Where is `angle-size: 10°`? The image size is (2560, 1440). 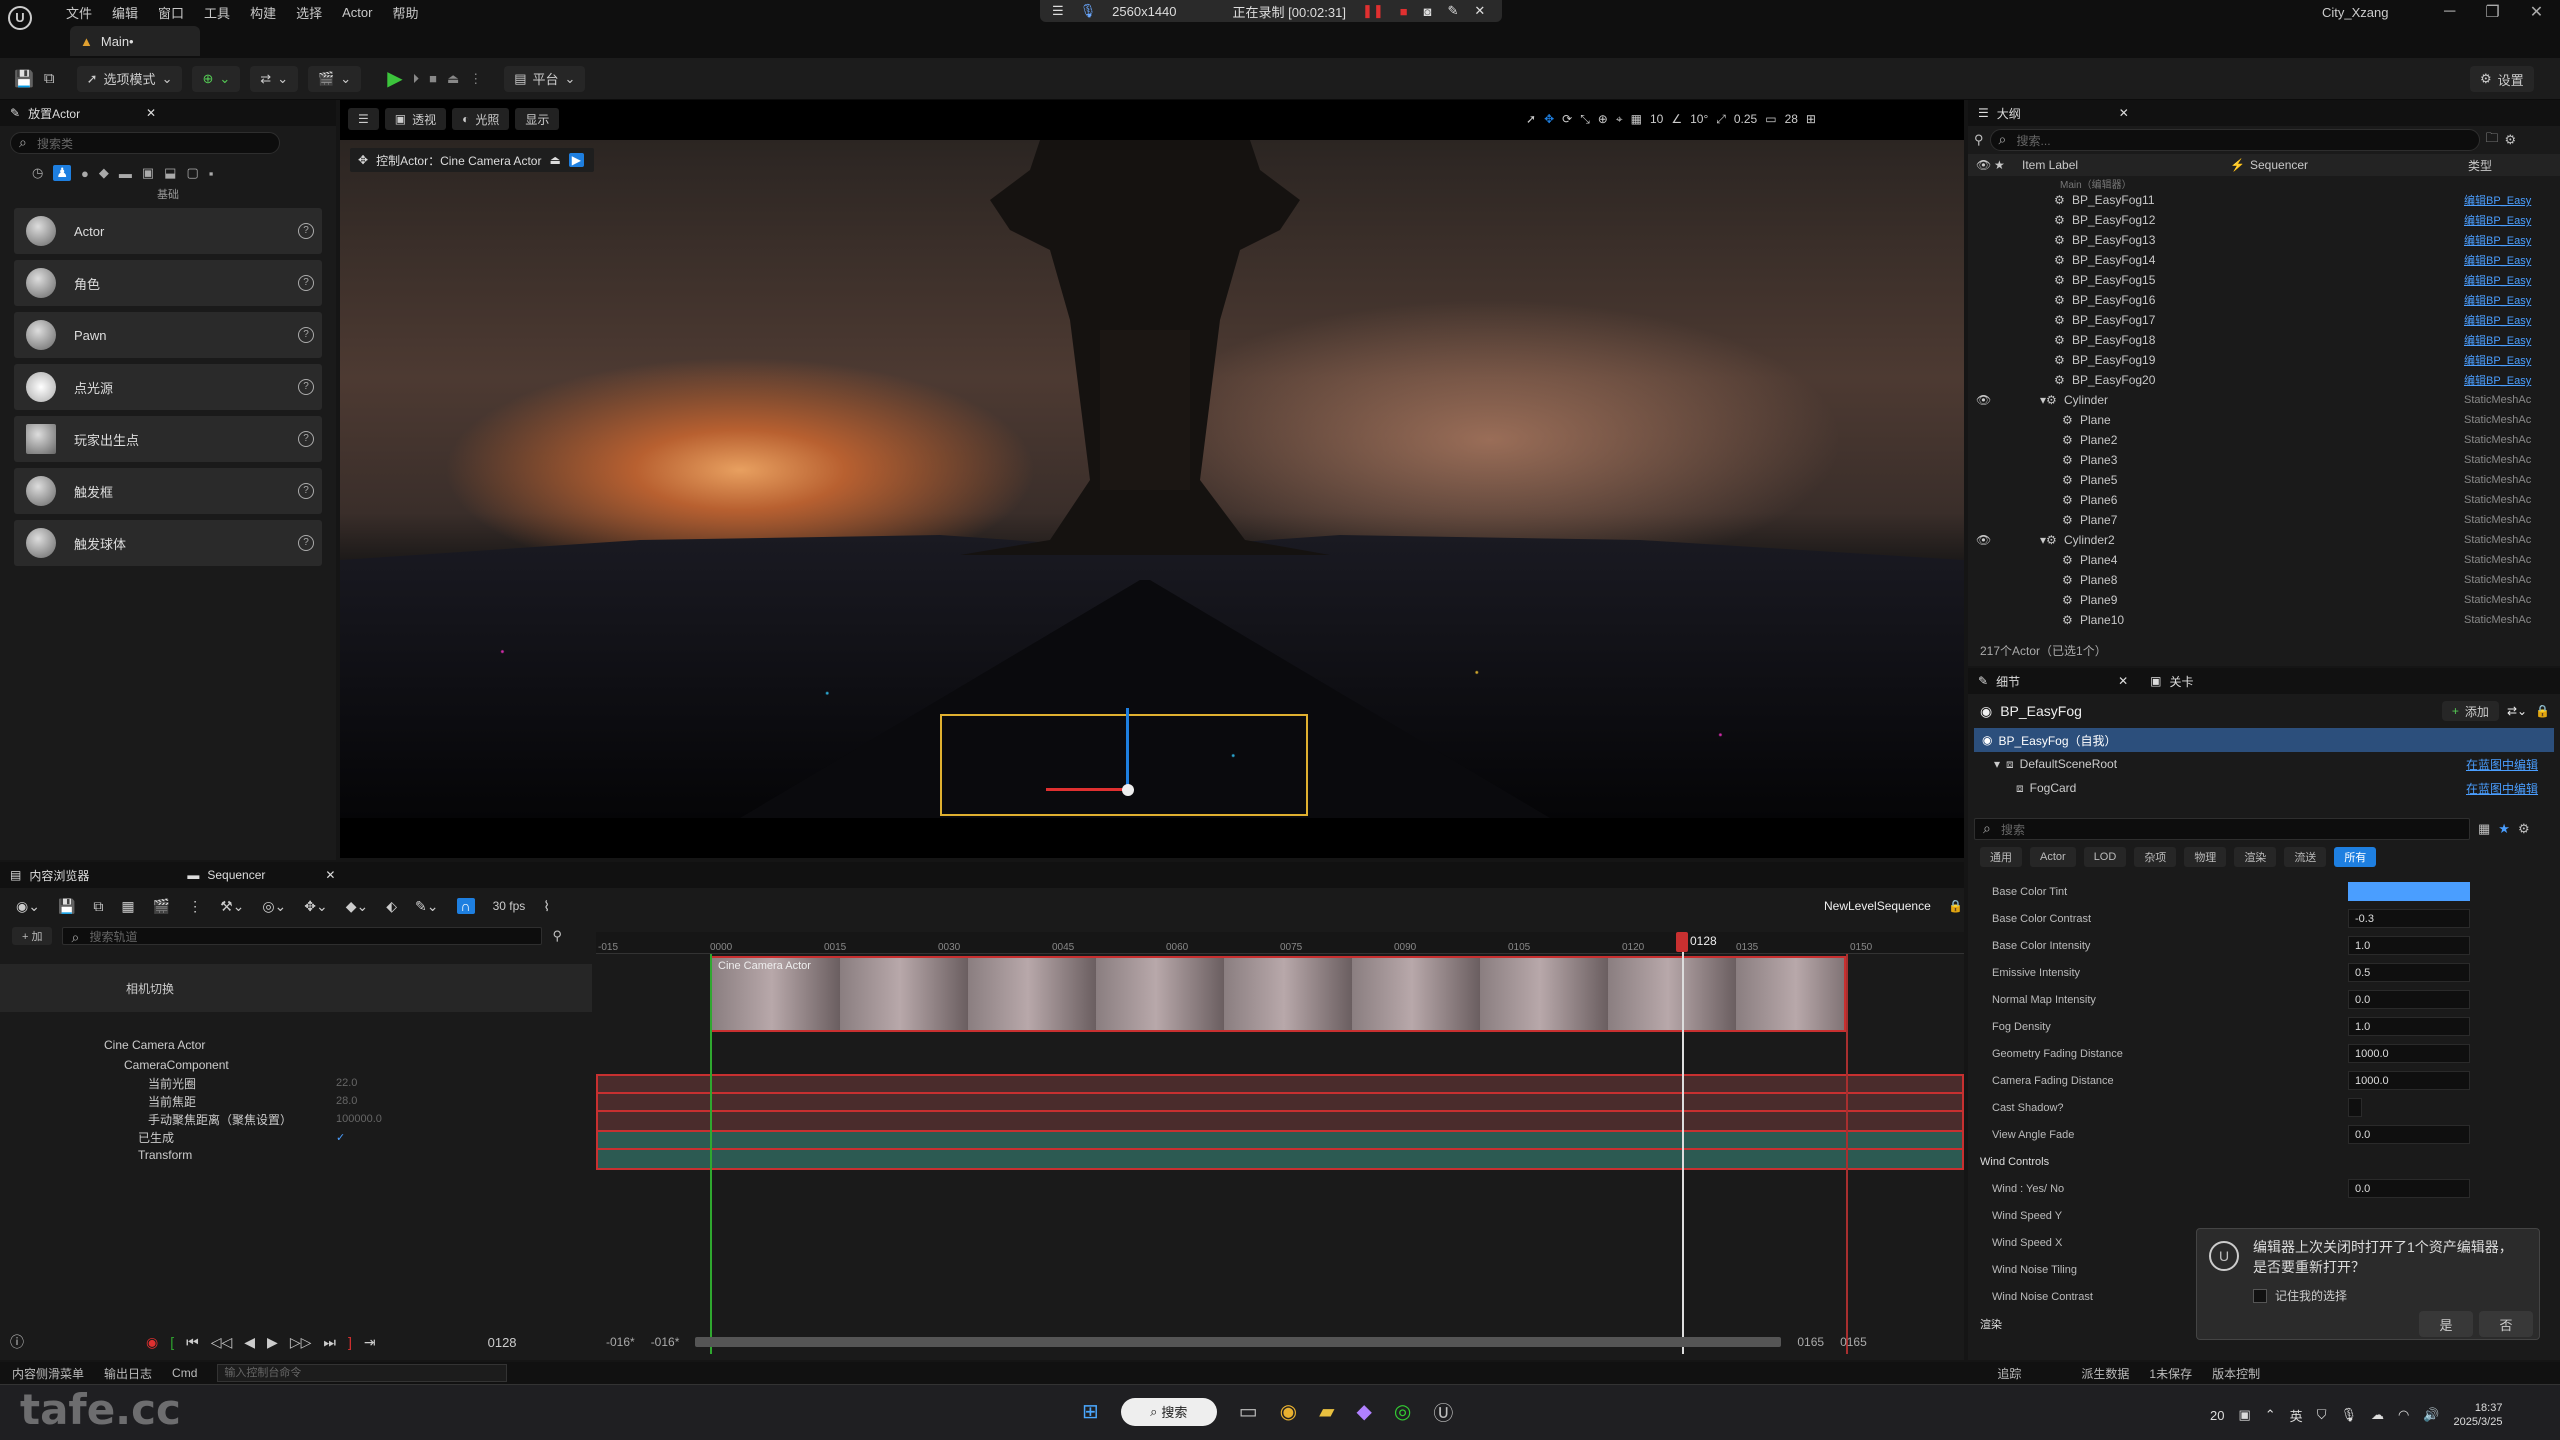 angle-size: 10° is located at coordinates (1699, 119).